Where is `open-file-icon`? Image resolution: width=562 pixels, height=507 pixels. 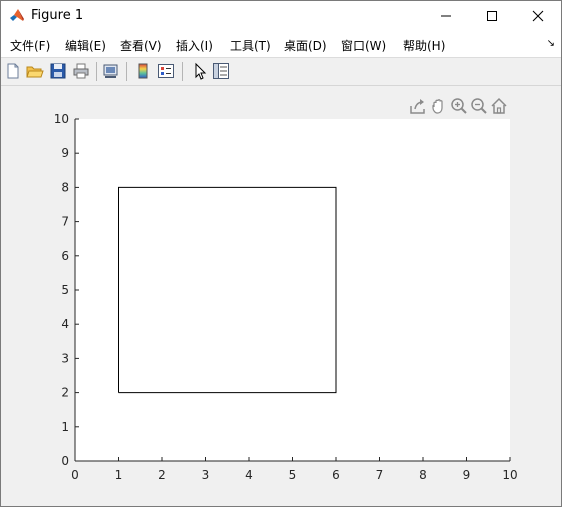
open-file-icon is located at coordinates (35, 71).